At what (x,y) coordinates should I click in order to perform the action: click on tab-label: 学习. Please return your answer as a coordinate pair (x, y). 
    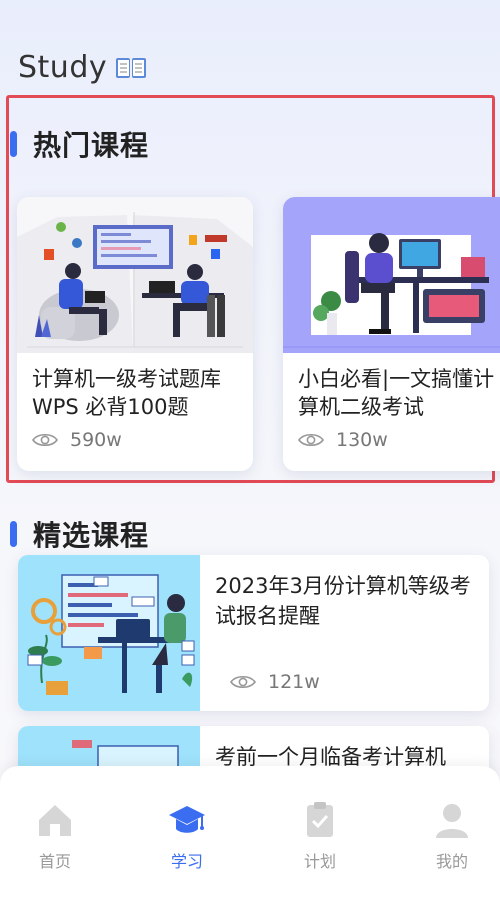
    Looking at the image, I should click on (186, 861).